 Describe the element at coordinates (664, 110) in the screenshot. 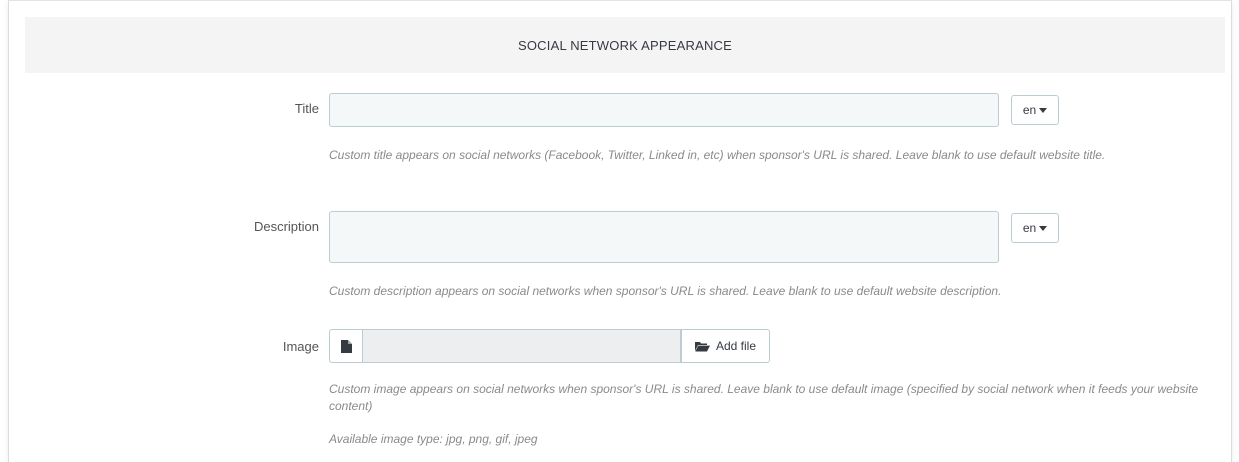

I see `title-input` at that location.